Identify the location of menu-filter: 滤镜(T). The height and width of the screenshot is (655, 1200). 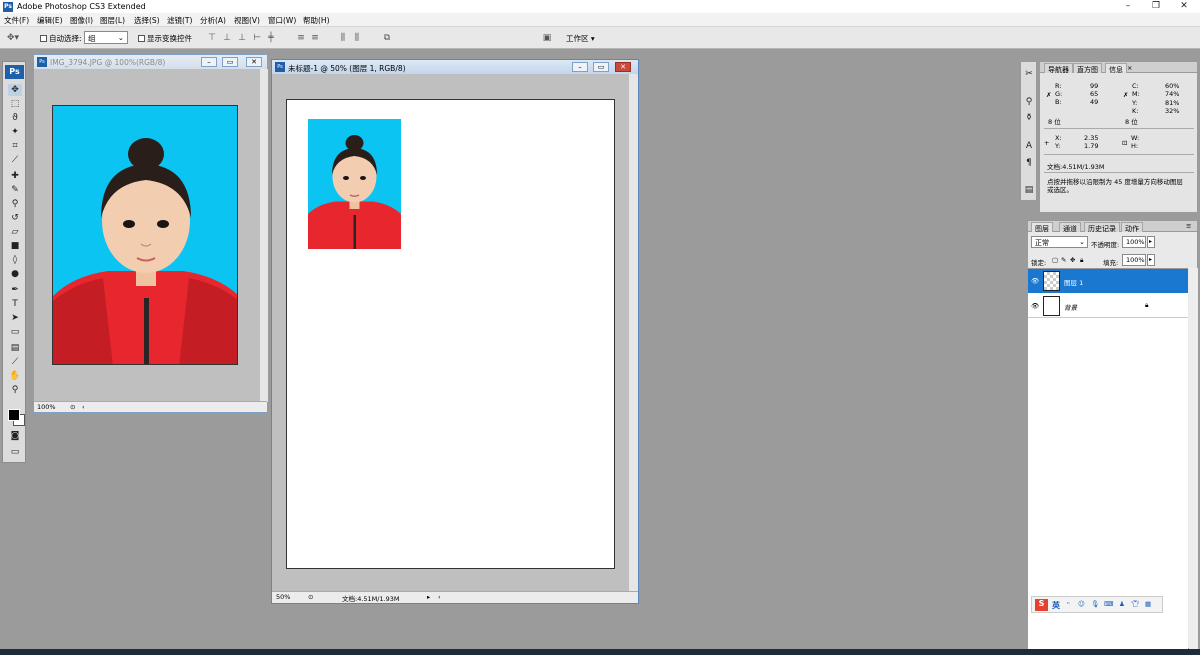
(179, 20).